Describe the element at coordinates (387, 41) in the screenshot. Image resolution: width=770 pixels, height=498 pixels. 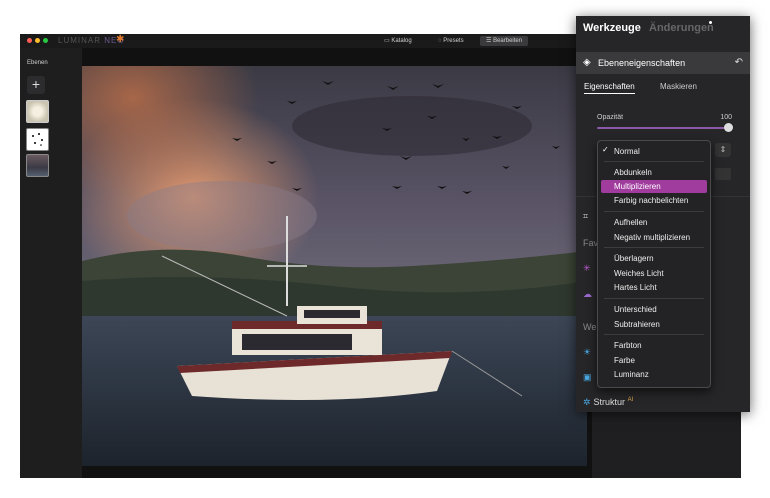
I see `catalog-icon: ▭` at that location.